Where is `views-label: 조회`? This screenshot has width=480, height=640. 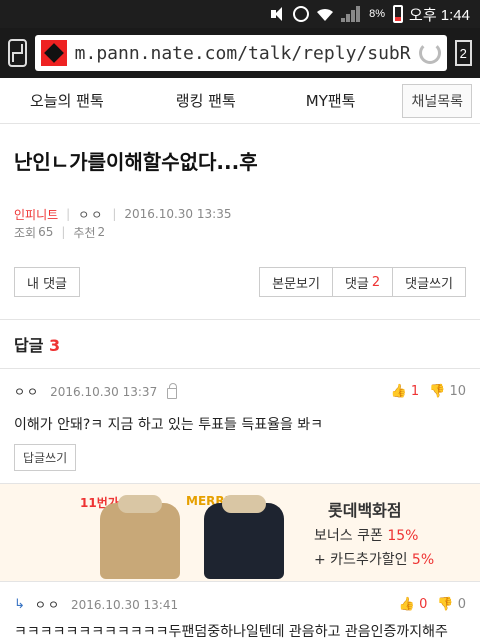
views-label: 조회 is located at coordinates (25, 232).